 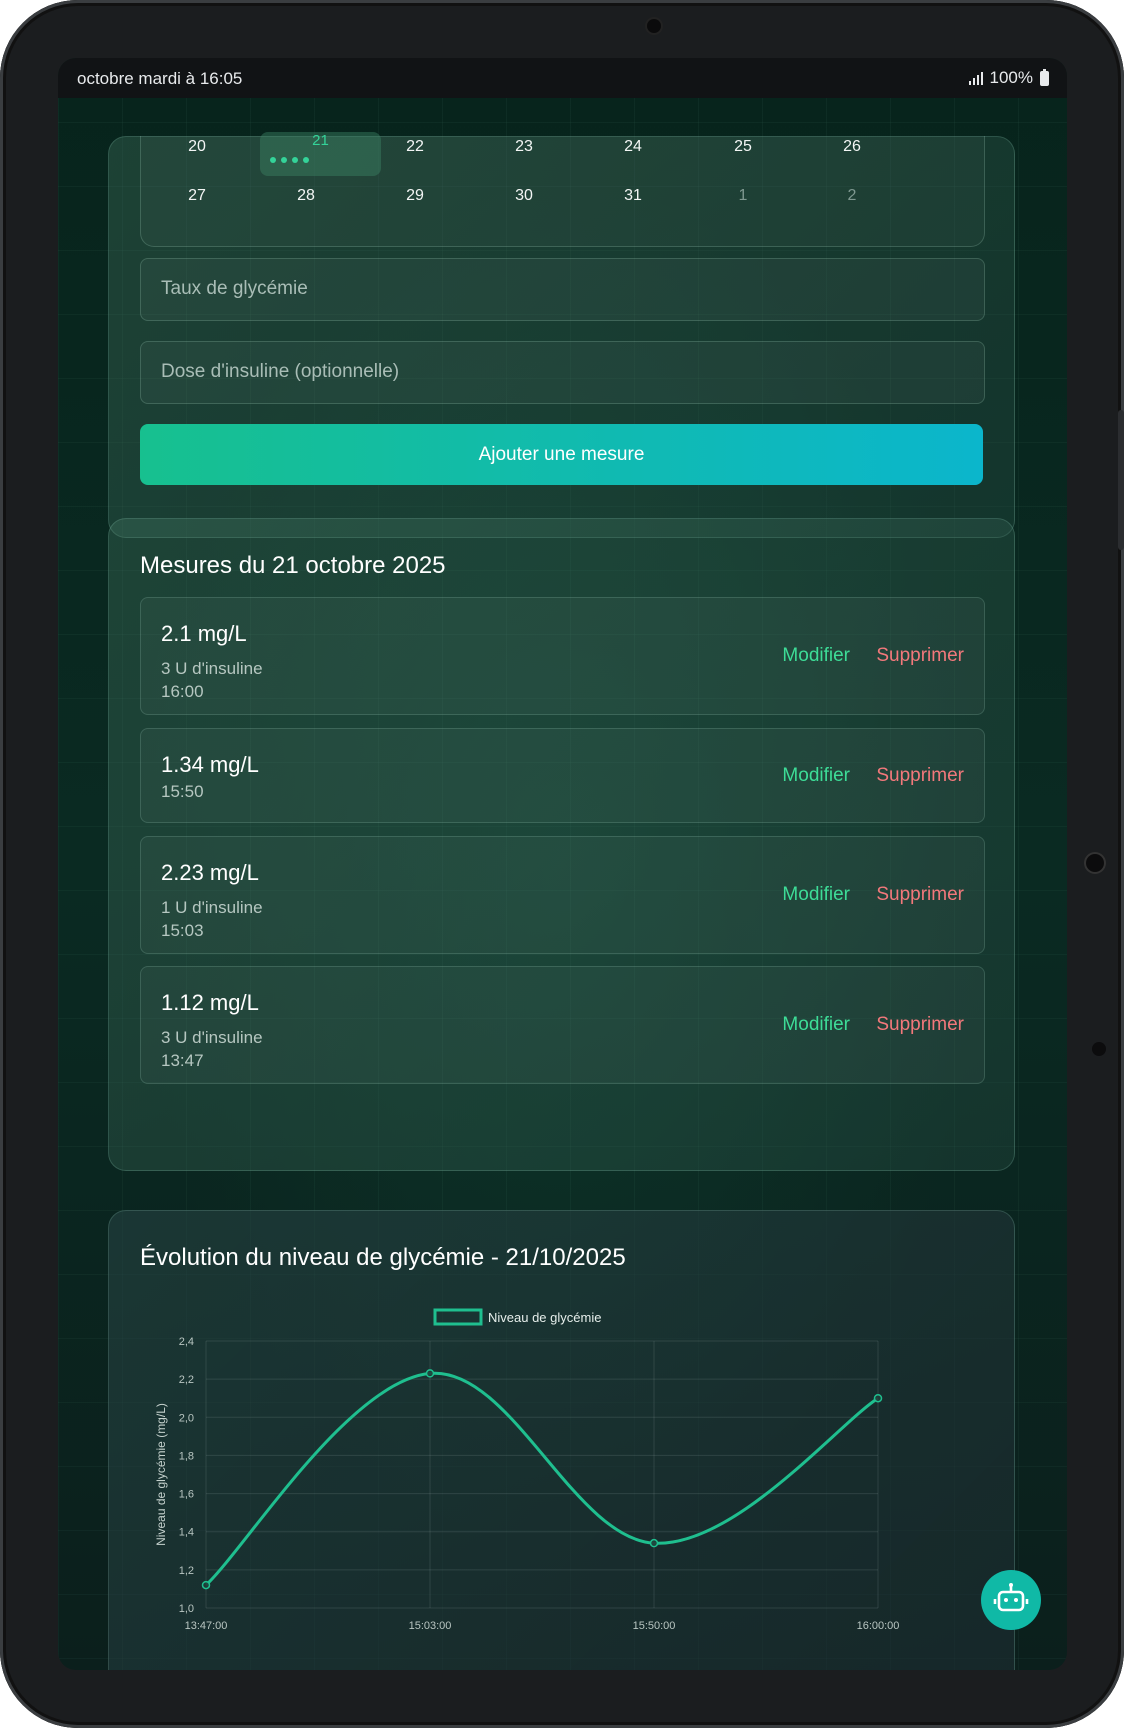 I want to click on x-tick-label: 13:47:00, so click(x=206, y=1626).